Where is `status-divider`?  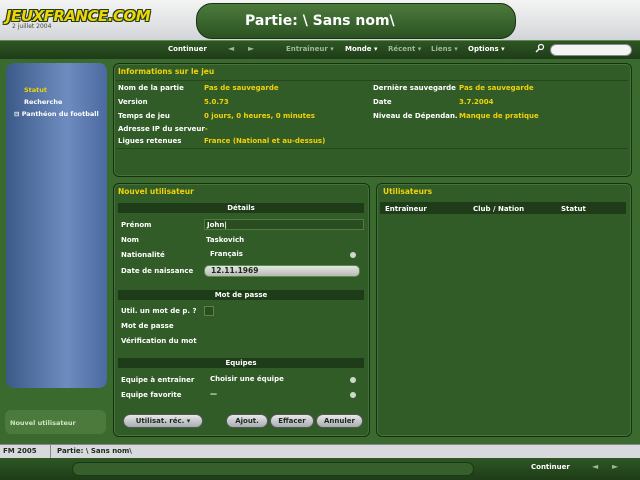 status-divider is located at coordinates (50, 451).